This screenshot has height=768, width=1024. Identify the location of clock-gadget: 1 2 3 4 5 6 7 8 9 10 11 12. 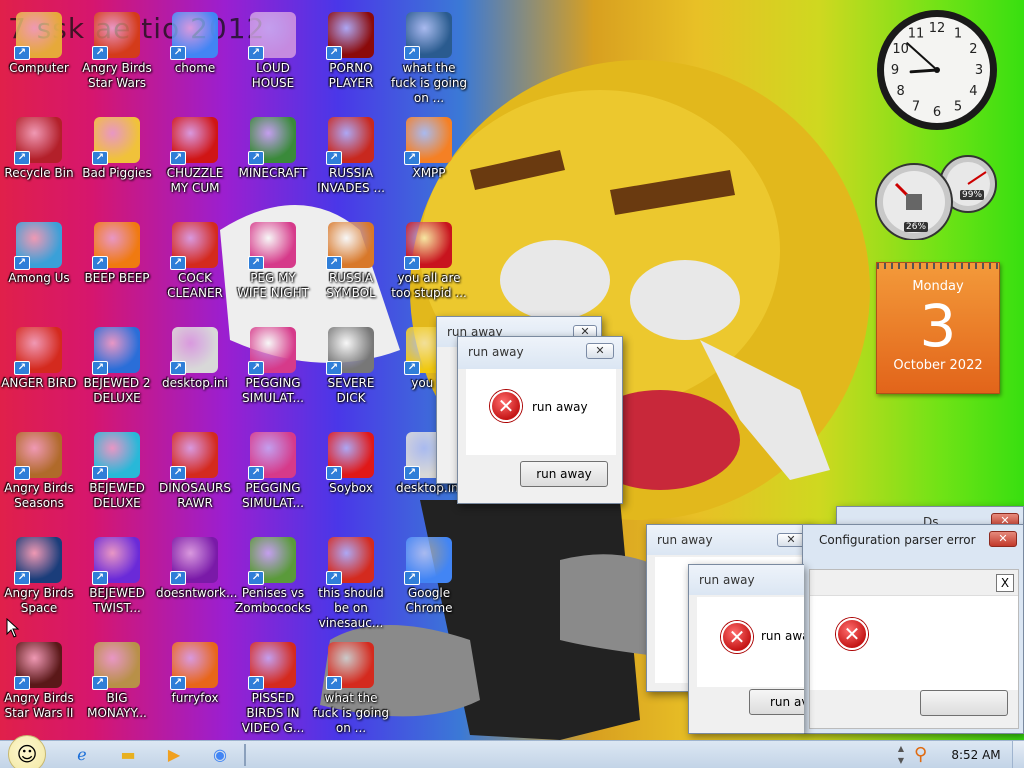
(937, 70).